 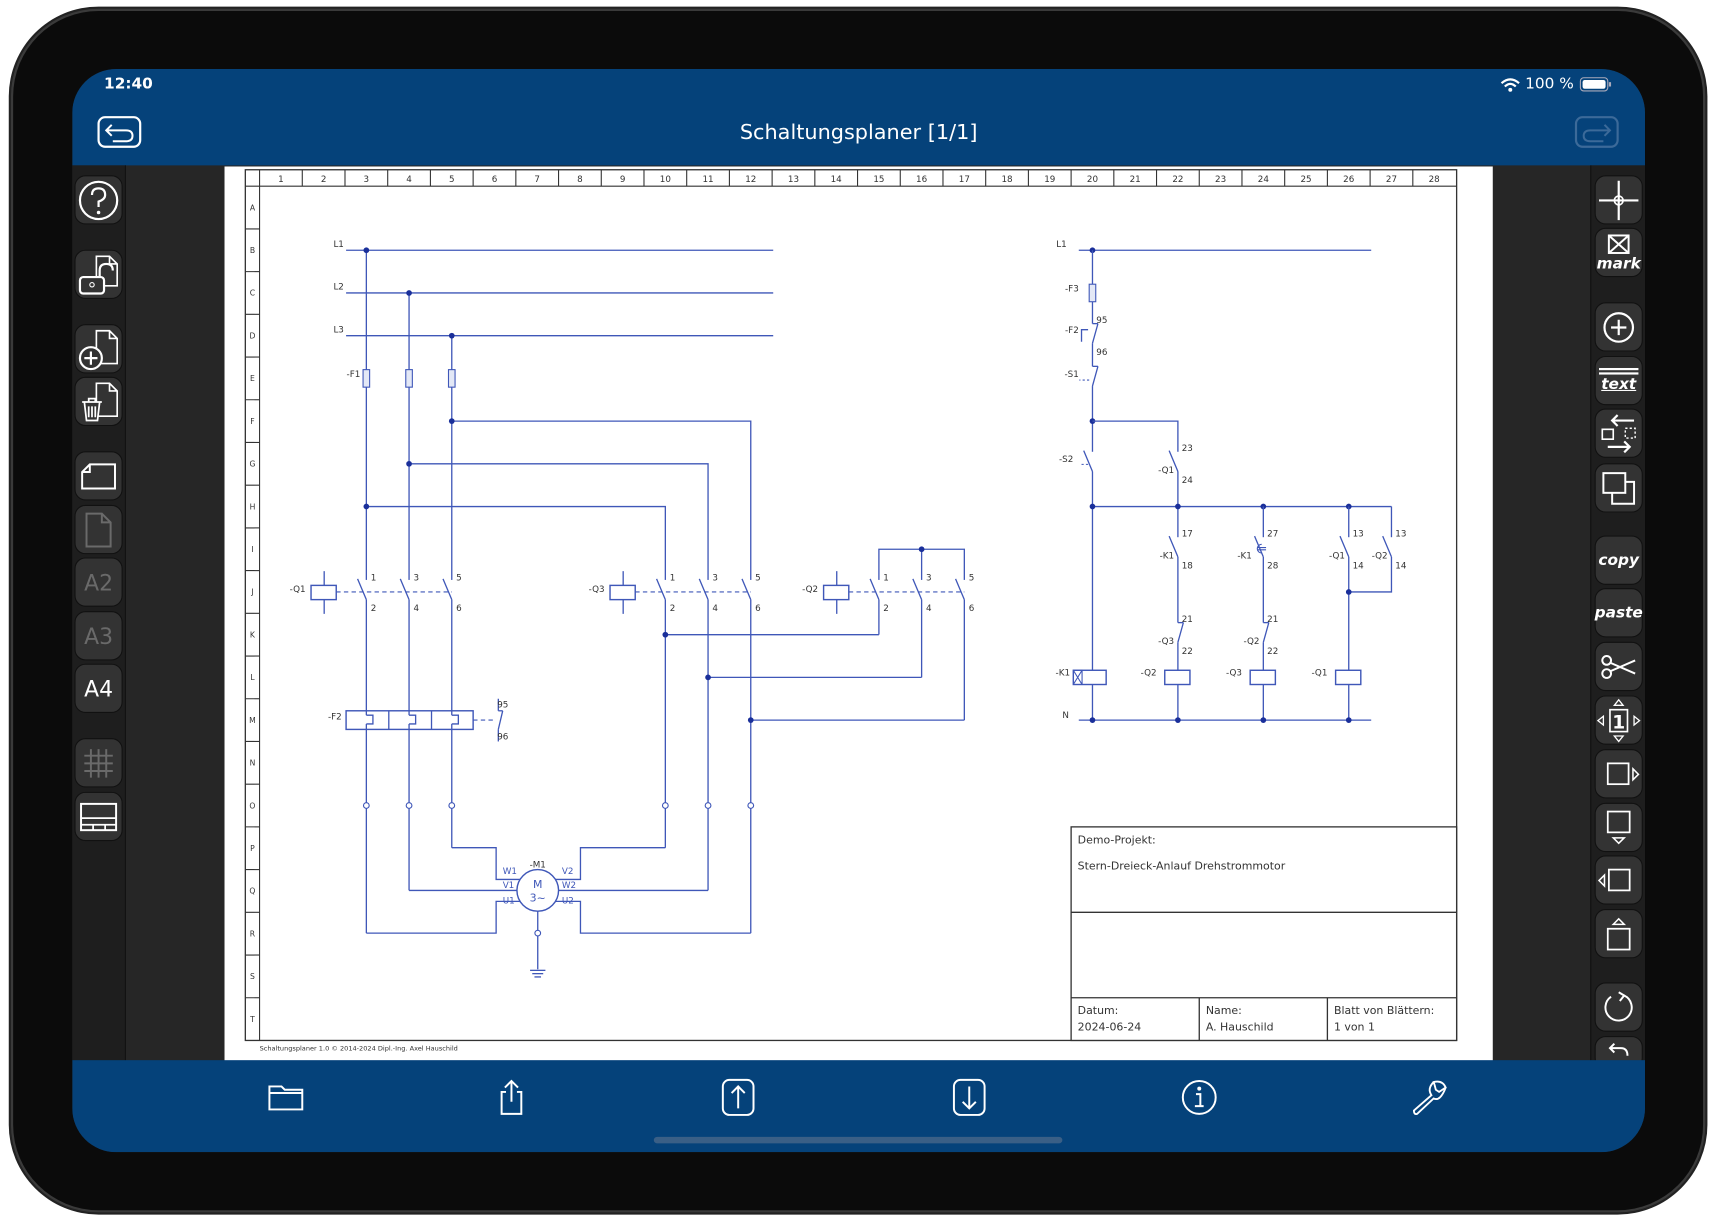 I want to click on contact-label: -K1, so click(x=1244, y=557).